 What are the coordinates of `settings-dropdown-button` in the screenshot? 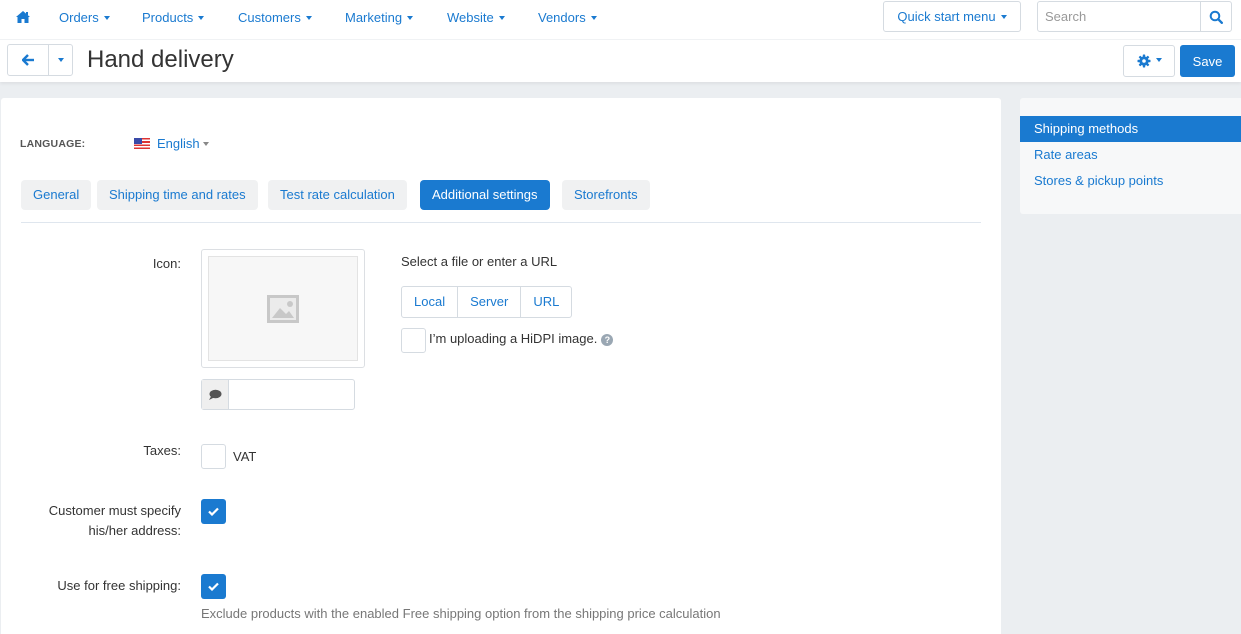 It's located at (1149, 61).